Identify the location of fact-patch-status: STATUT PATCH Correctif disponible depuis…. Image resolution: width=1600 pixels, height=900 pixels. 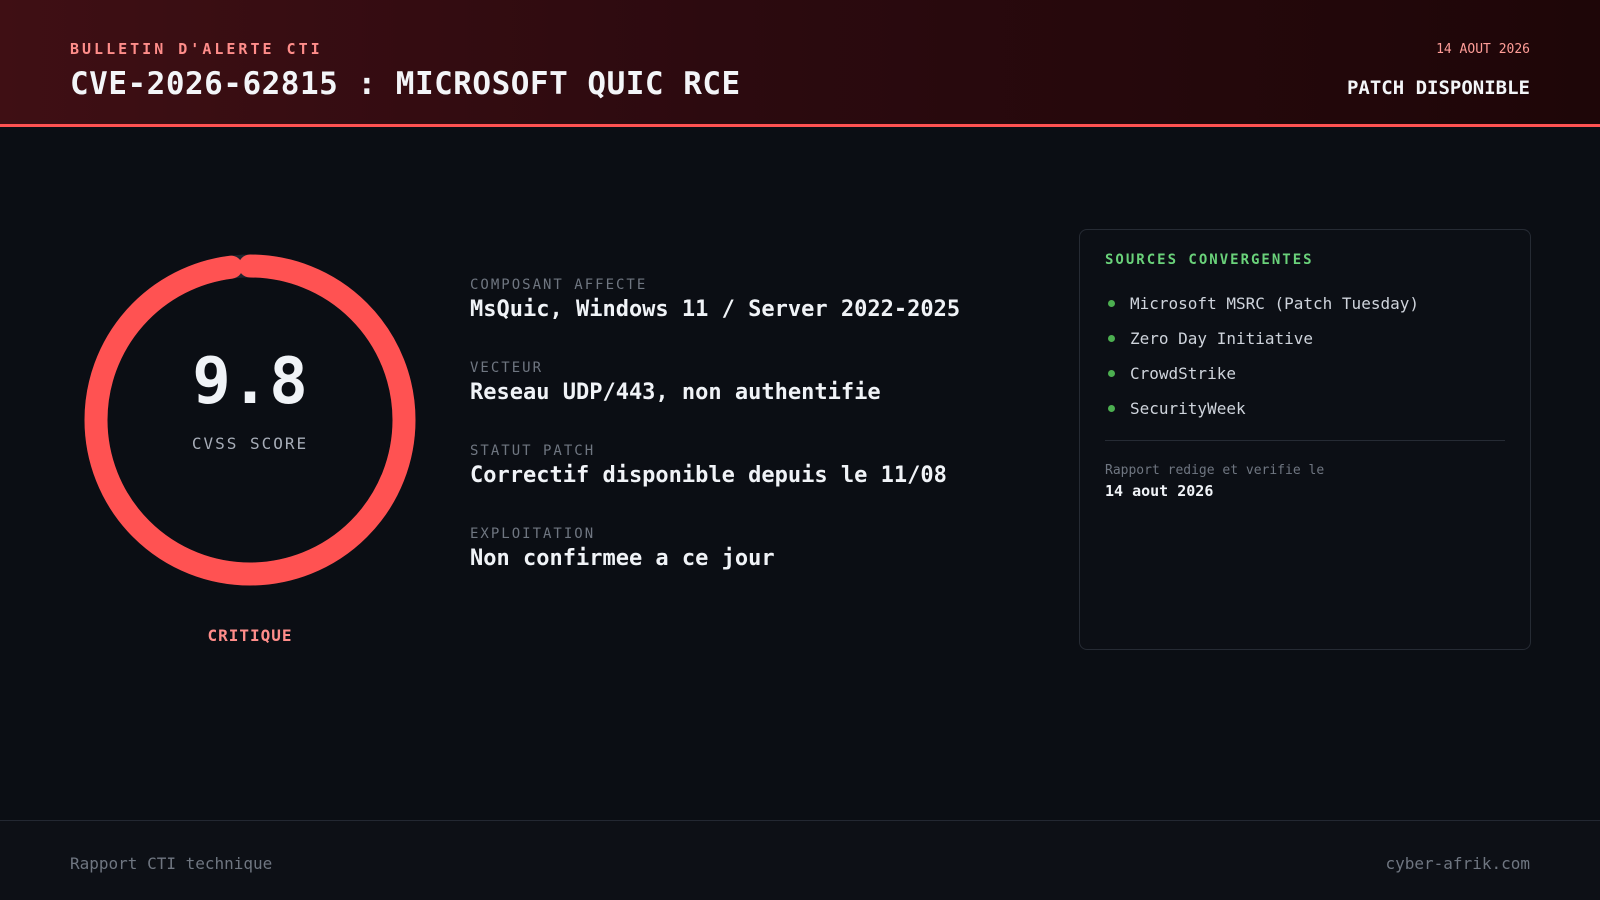
(750, 465).